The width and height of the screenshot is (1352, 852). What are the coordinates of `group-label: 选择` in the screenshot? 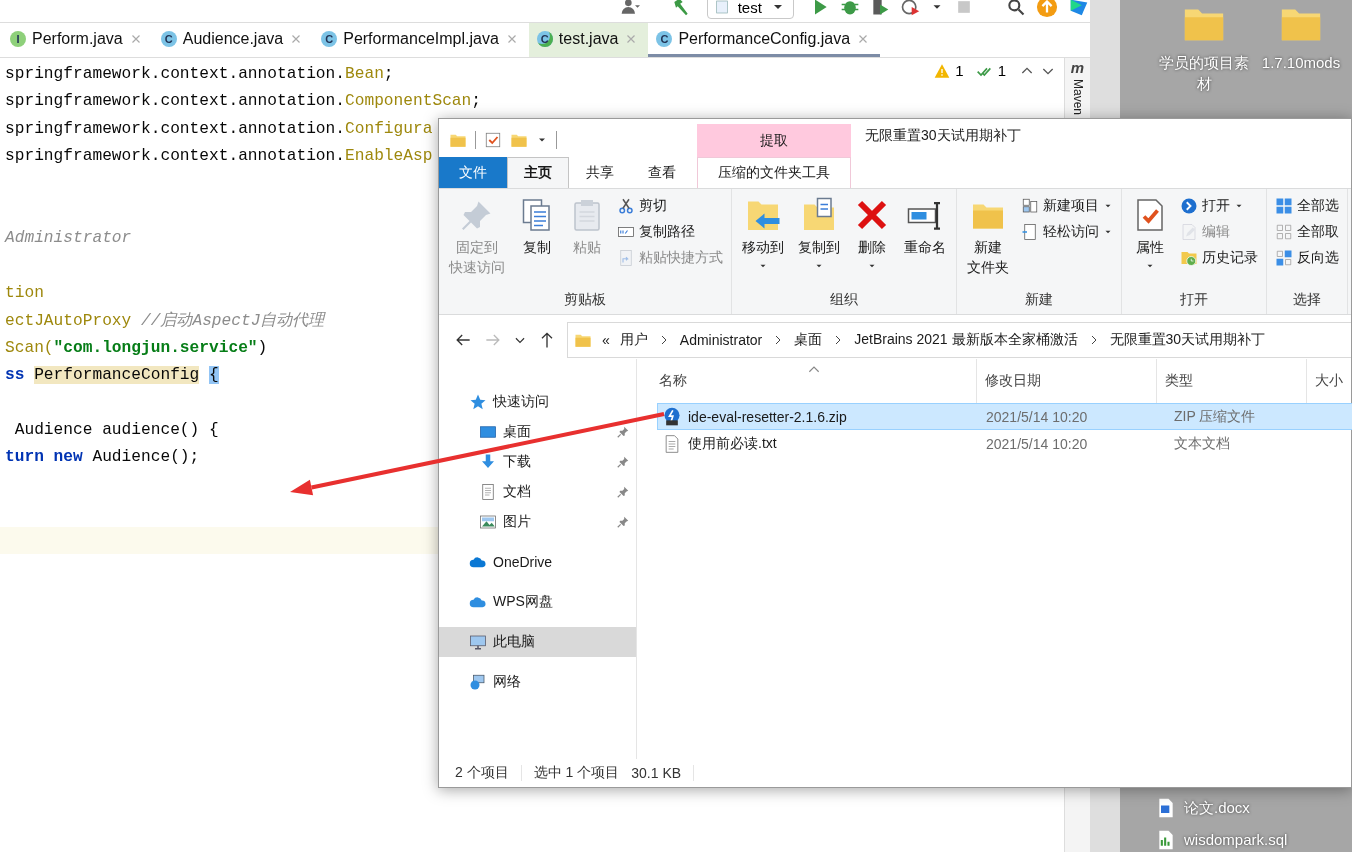 It's located at (1307, 299).